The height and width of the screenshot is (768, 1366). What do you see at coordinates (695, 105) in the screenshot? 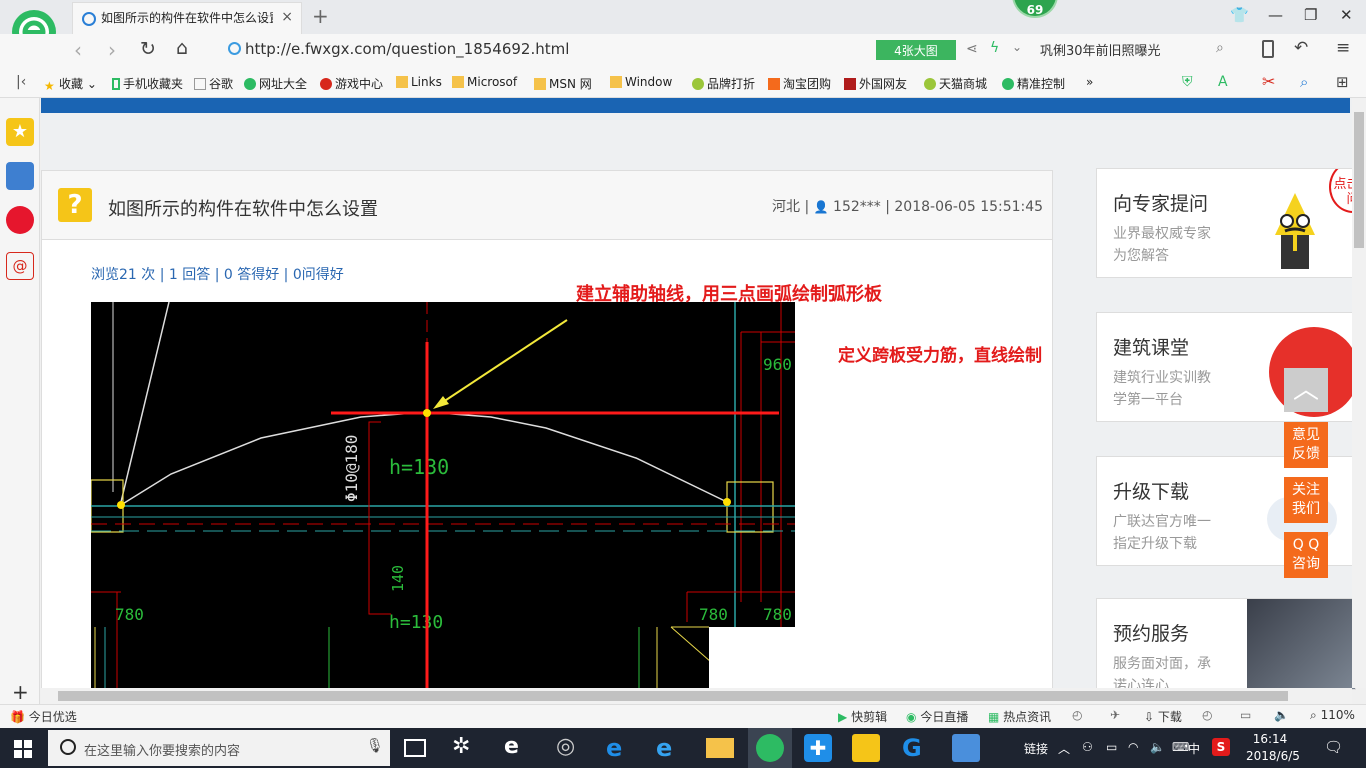
I see `site-header-strip` at bounding box center [695, 105].